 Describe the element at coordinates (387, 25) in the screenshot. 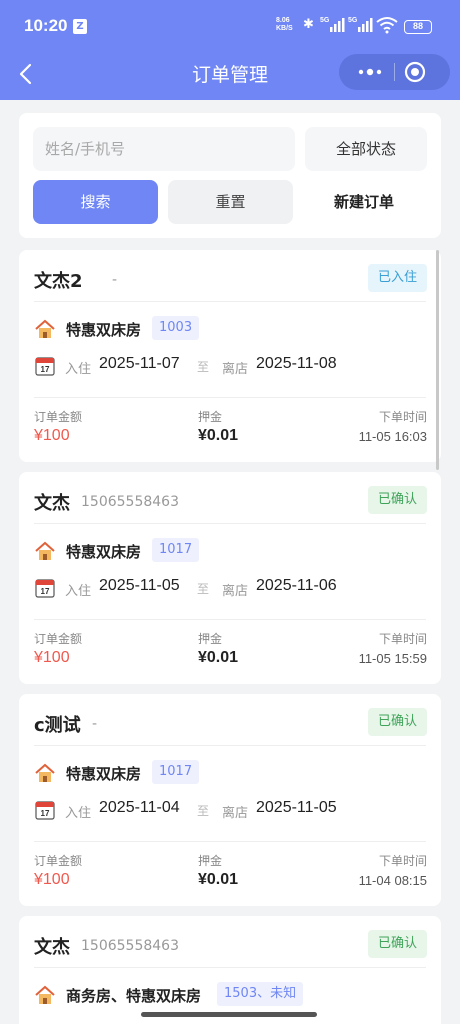

I see `wifi-icon` at that location.